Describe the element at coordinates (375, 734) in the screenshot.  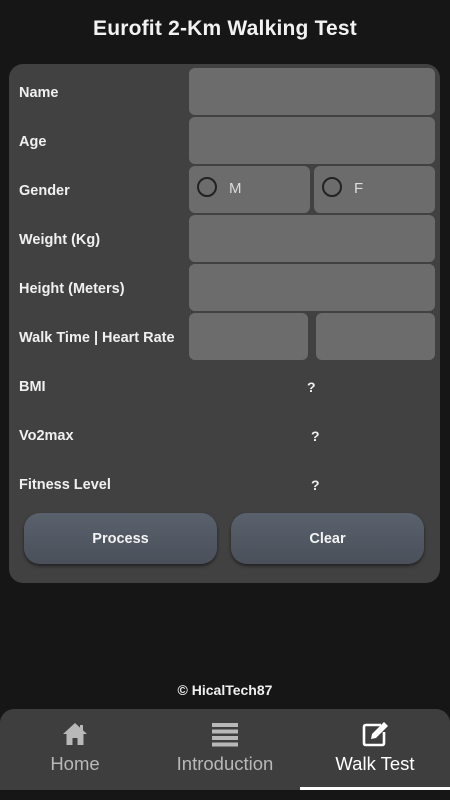
I see `edit-icon` at that location.